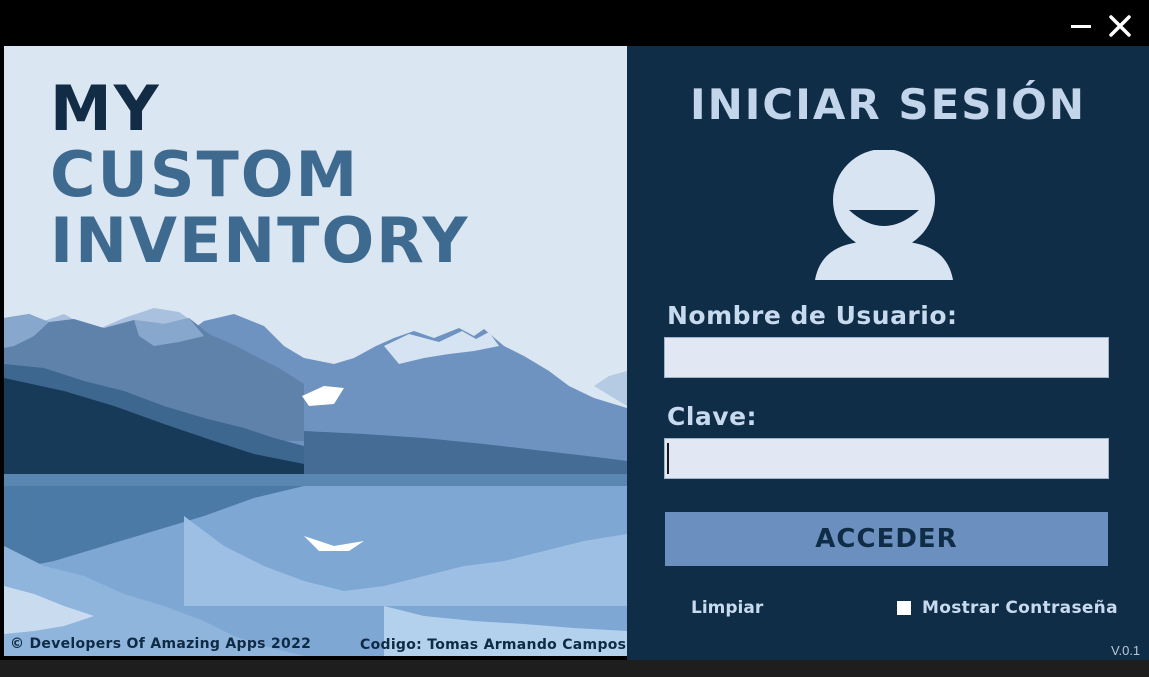 This screenshot has height=677, width=1149. I want to click on show-password-checkbox, so click(904, 608).